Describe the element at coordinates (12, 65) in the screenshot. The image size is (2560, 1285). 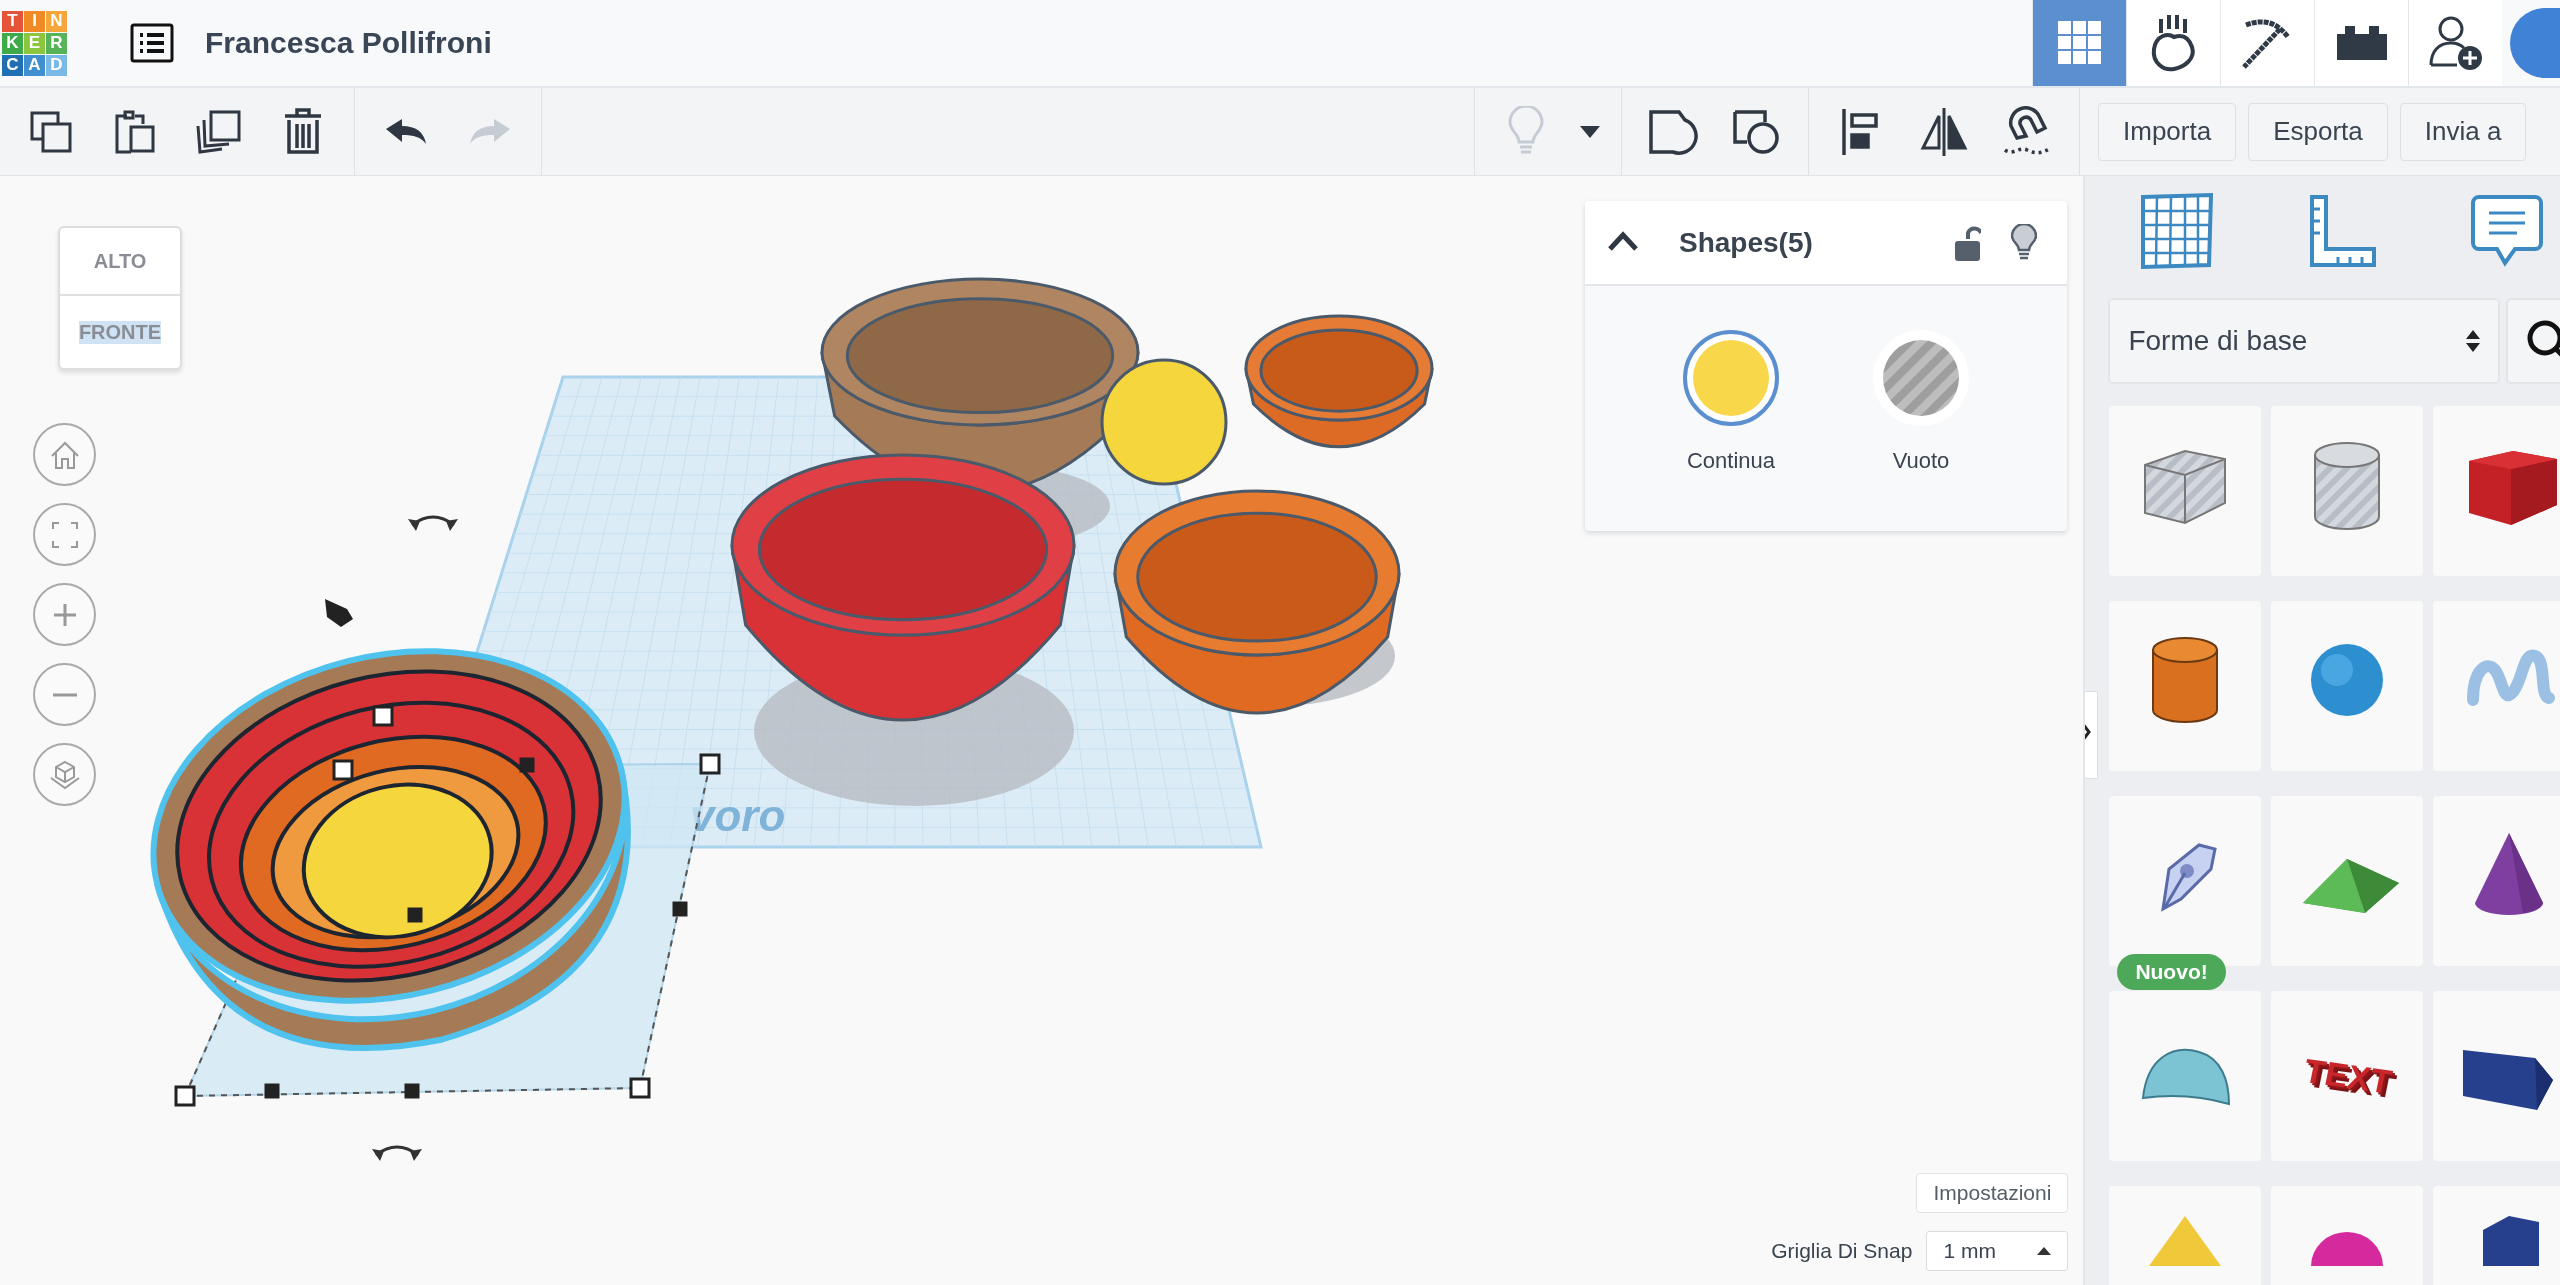
I see `logo-letter: C` at that location.